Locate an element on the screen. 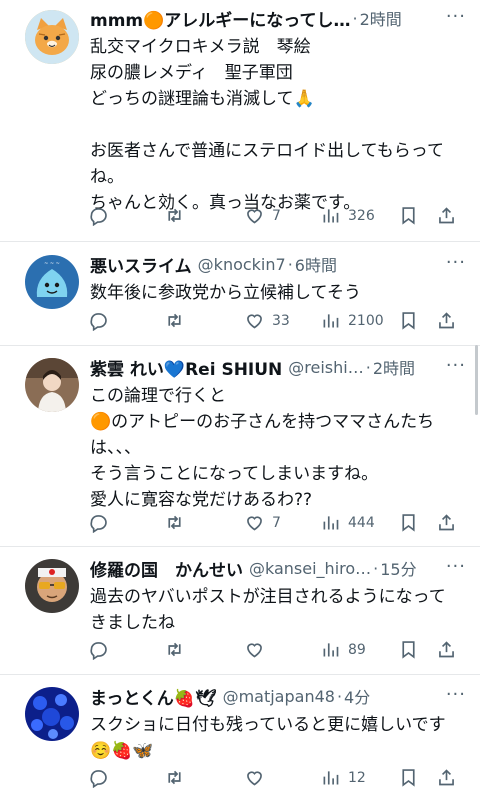 The width and height of the screenshot is (480, 800). tweet-line: 愛人に寛容な党だけあるわ?? is located at coordinates (201, 500).